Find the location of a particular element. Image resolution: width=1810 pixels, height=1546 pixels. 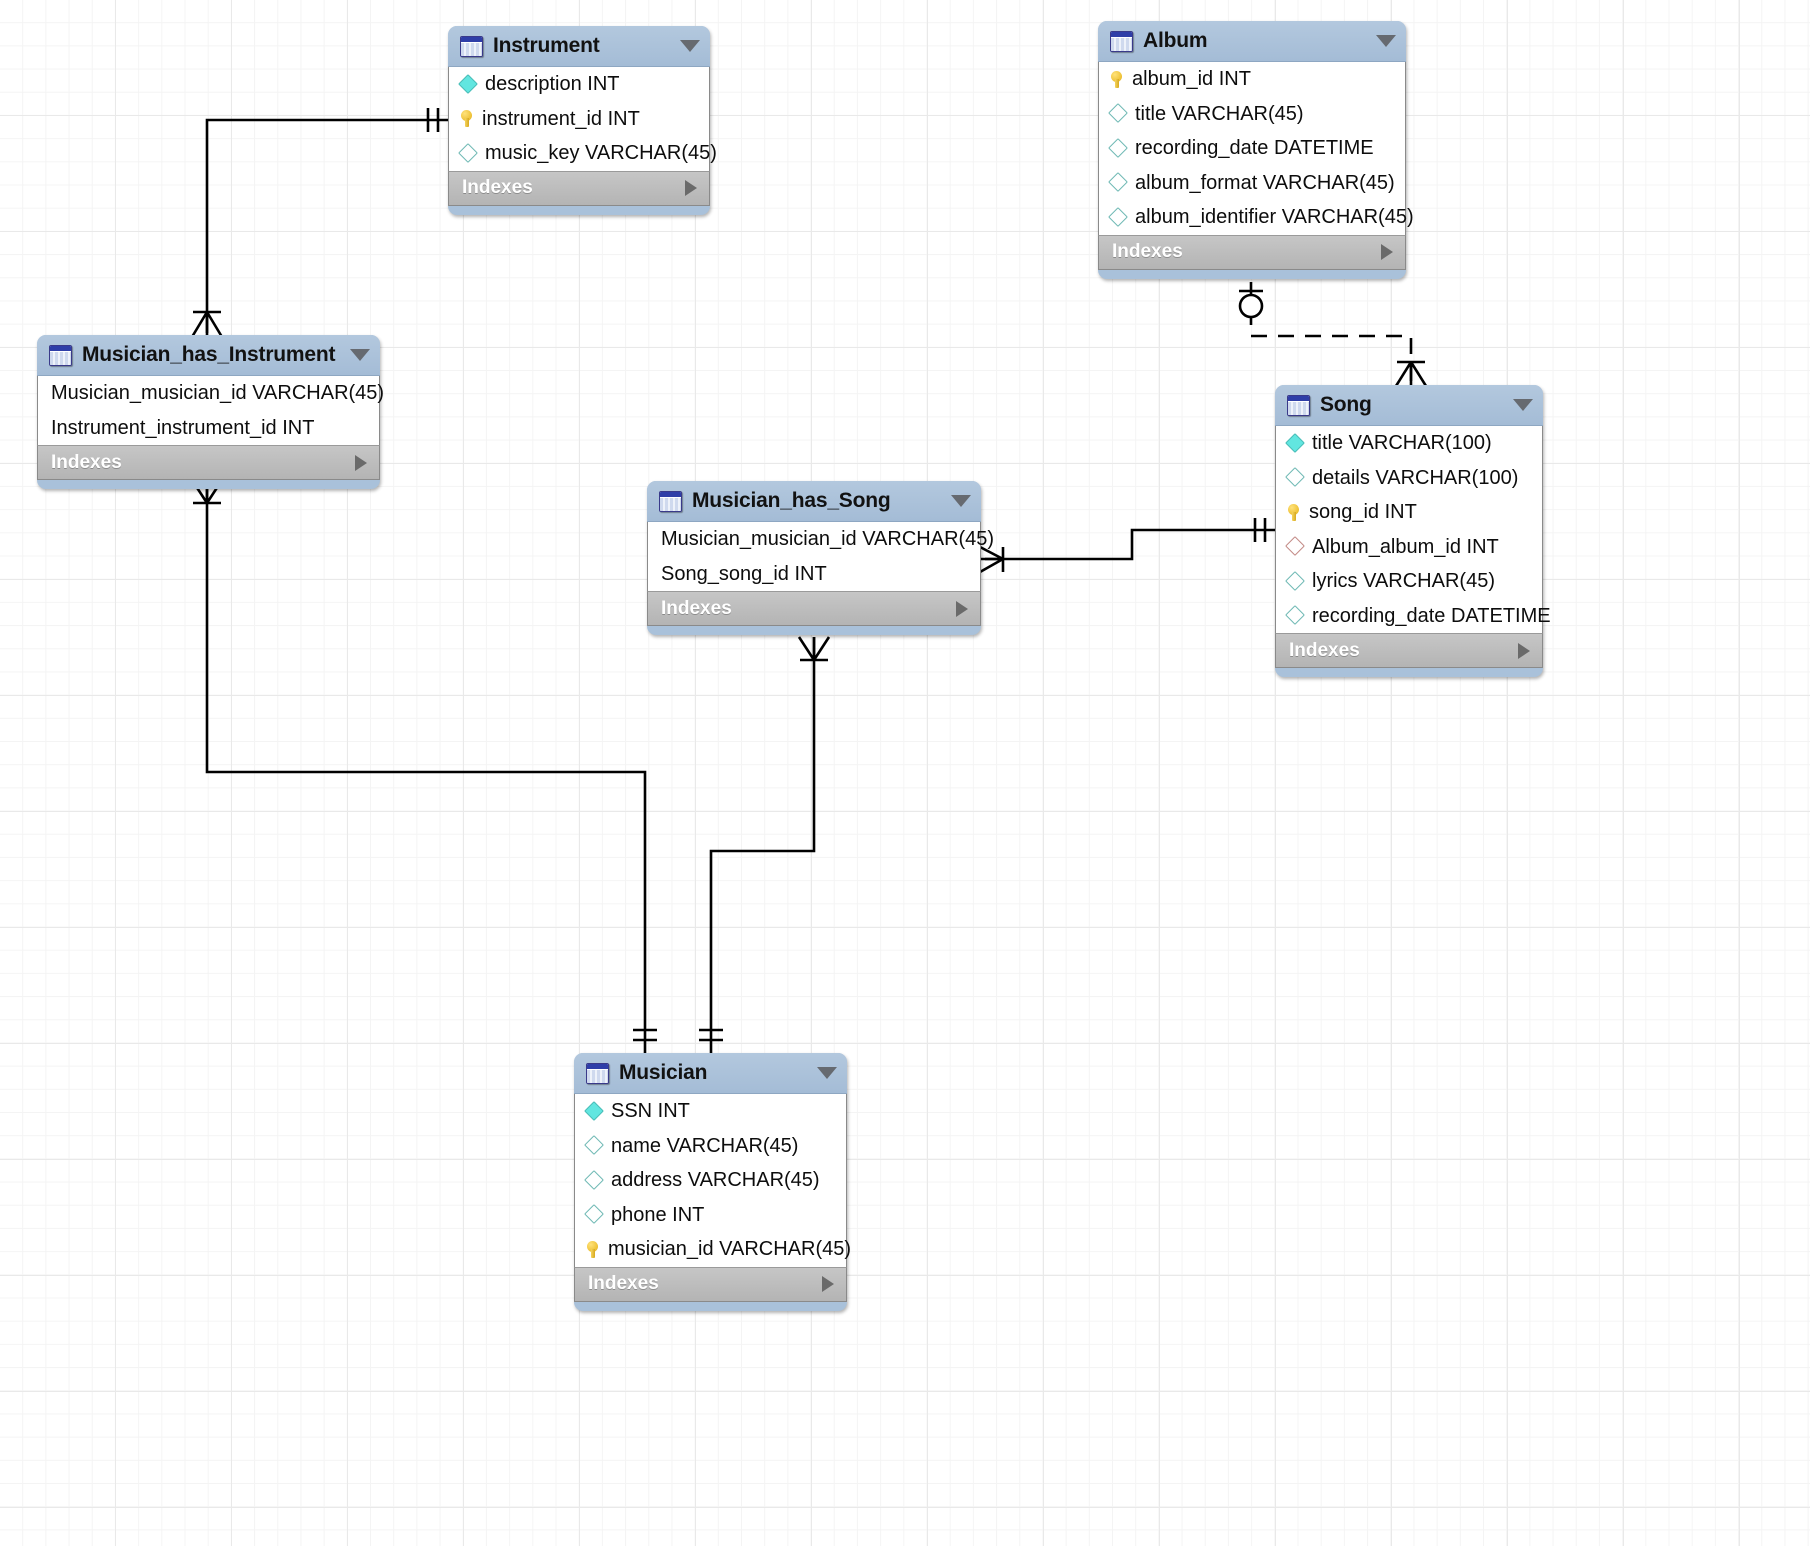

column-label: address VARCHAR(45) is located at coordinates (715, 1180).